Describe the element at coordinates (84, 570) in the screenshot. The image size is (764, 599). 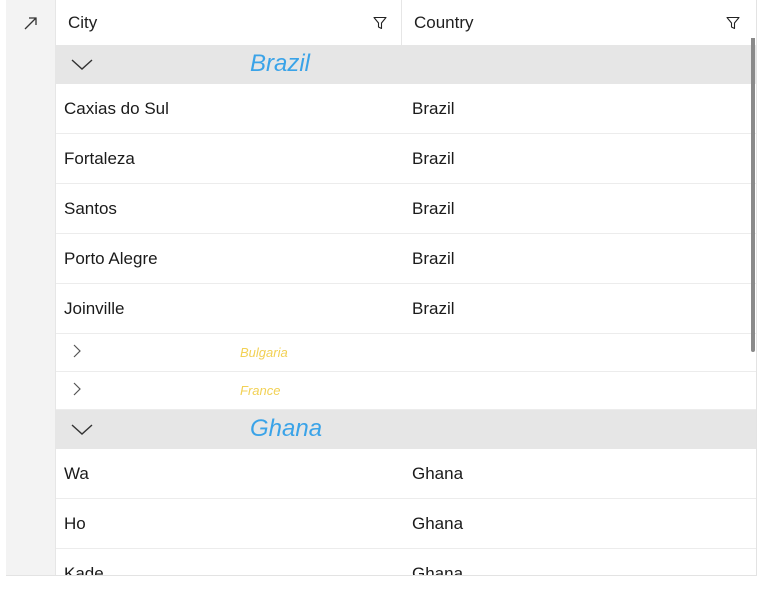
I see `city-cell: Kade` at that location.